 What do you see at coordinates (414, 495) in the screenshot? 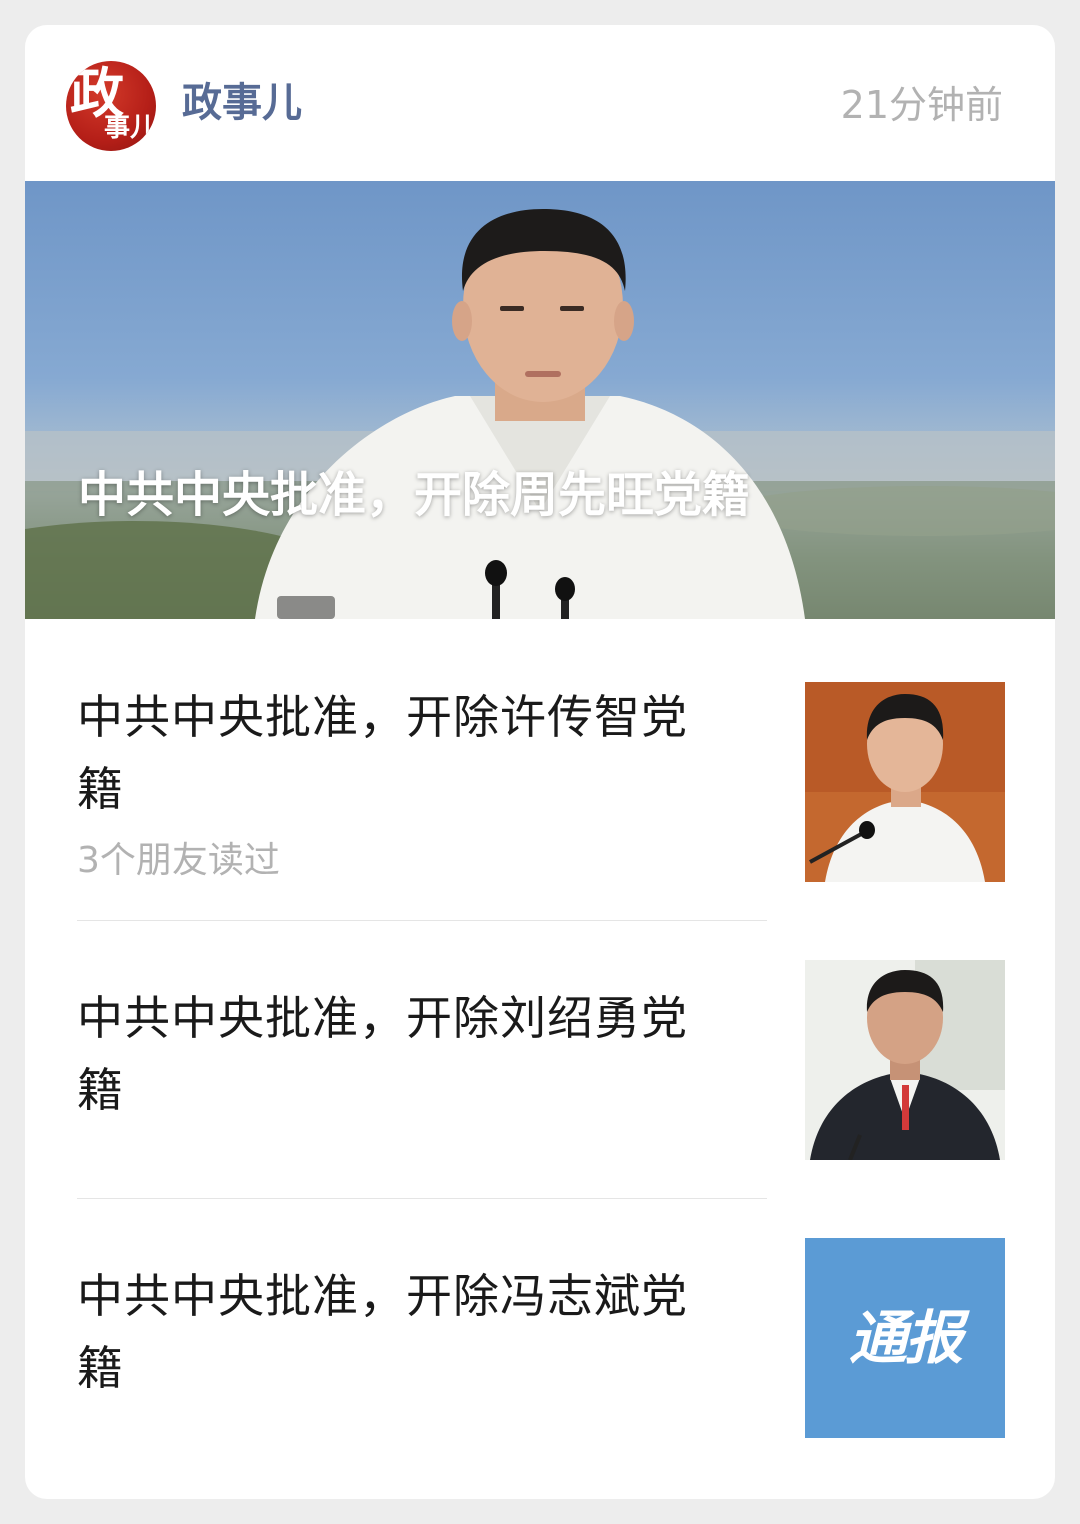
I see `hero-title: 中共中央批准，开除周先旺党籍` at bounding box center [414, 495].